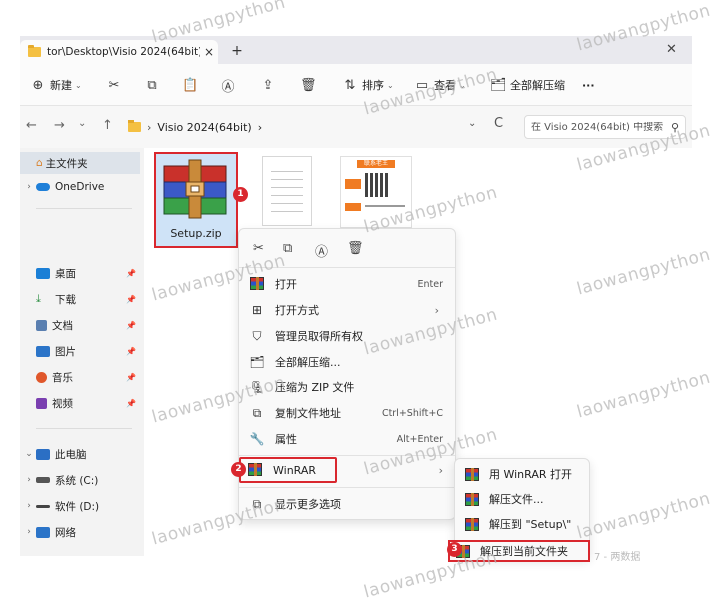 Image resolution: width=723 pixels, height=600 pixels. I want to click on rename-icon: Ⓐ, so click(321, 250).